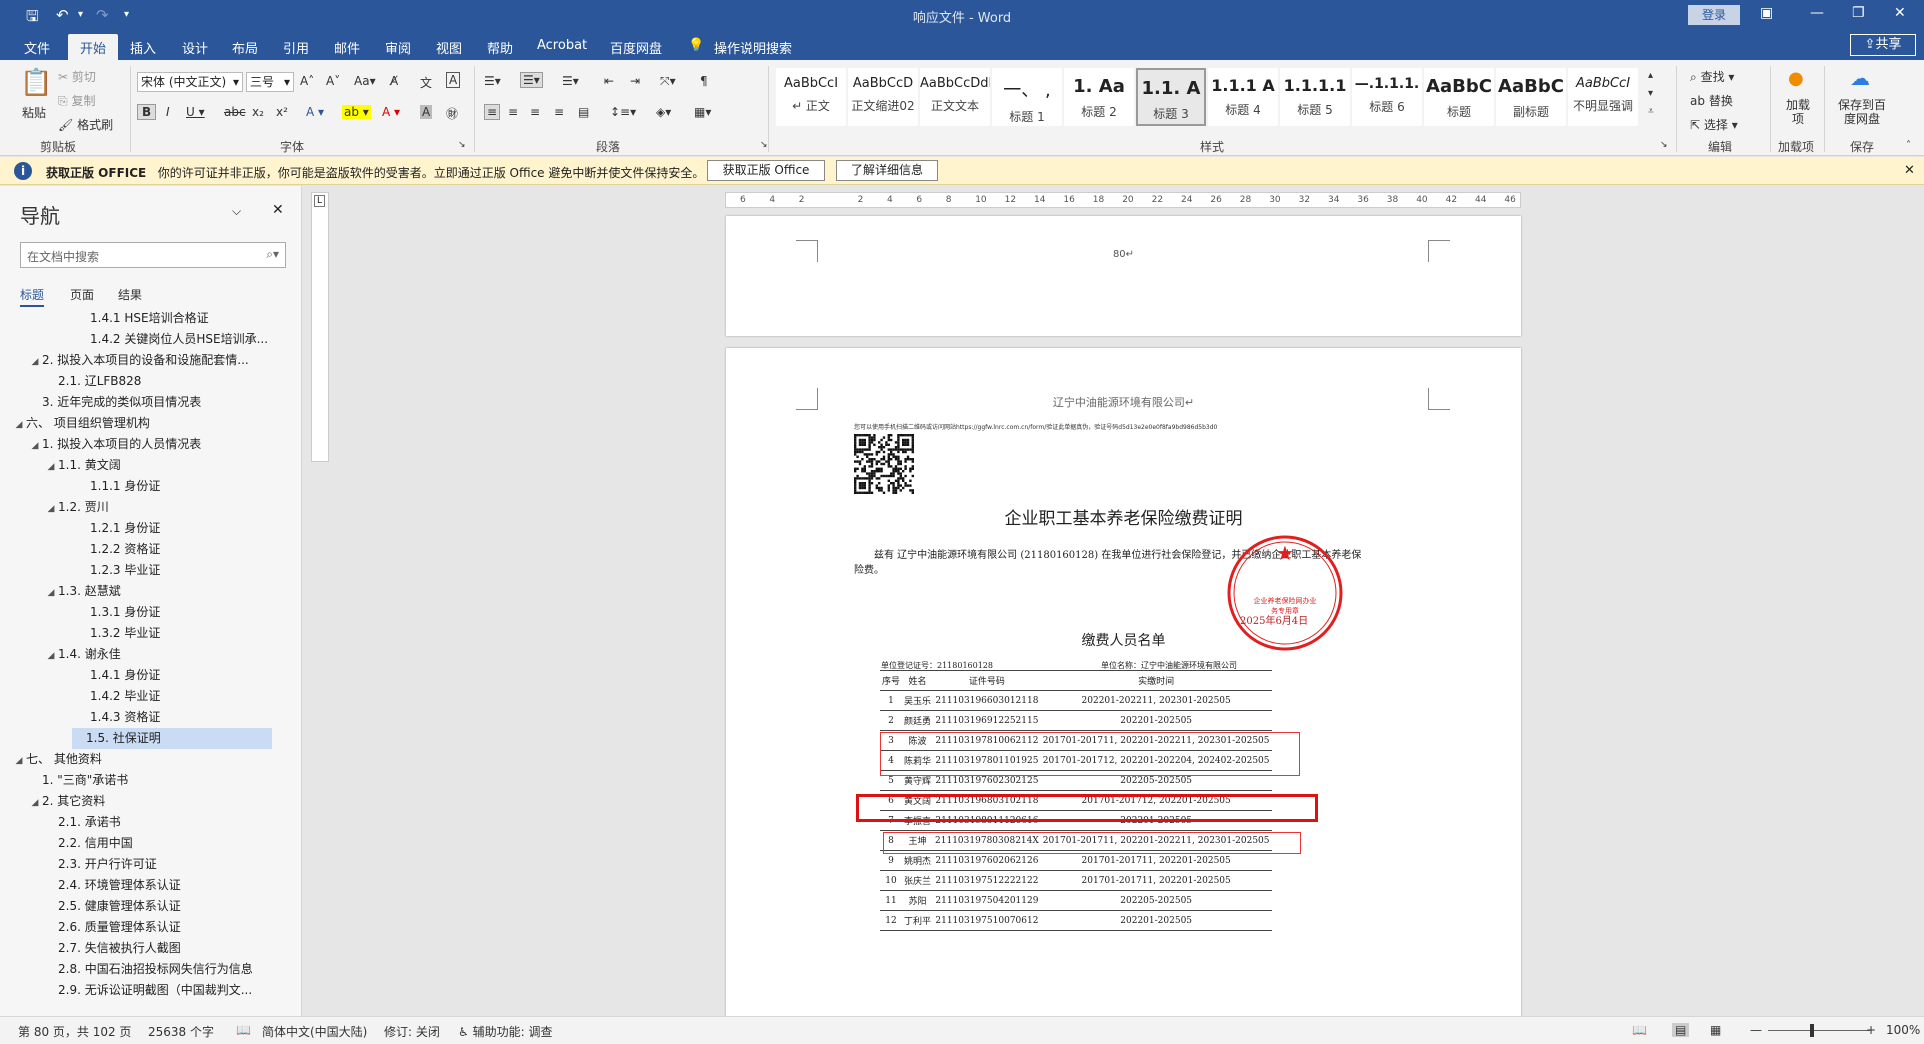 The image size is (1924, 1044). Describe the element at coordinates (150, 381) in the screenshot. I see `nav-heading-item: 2.1. 辽LFB828` at that location.